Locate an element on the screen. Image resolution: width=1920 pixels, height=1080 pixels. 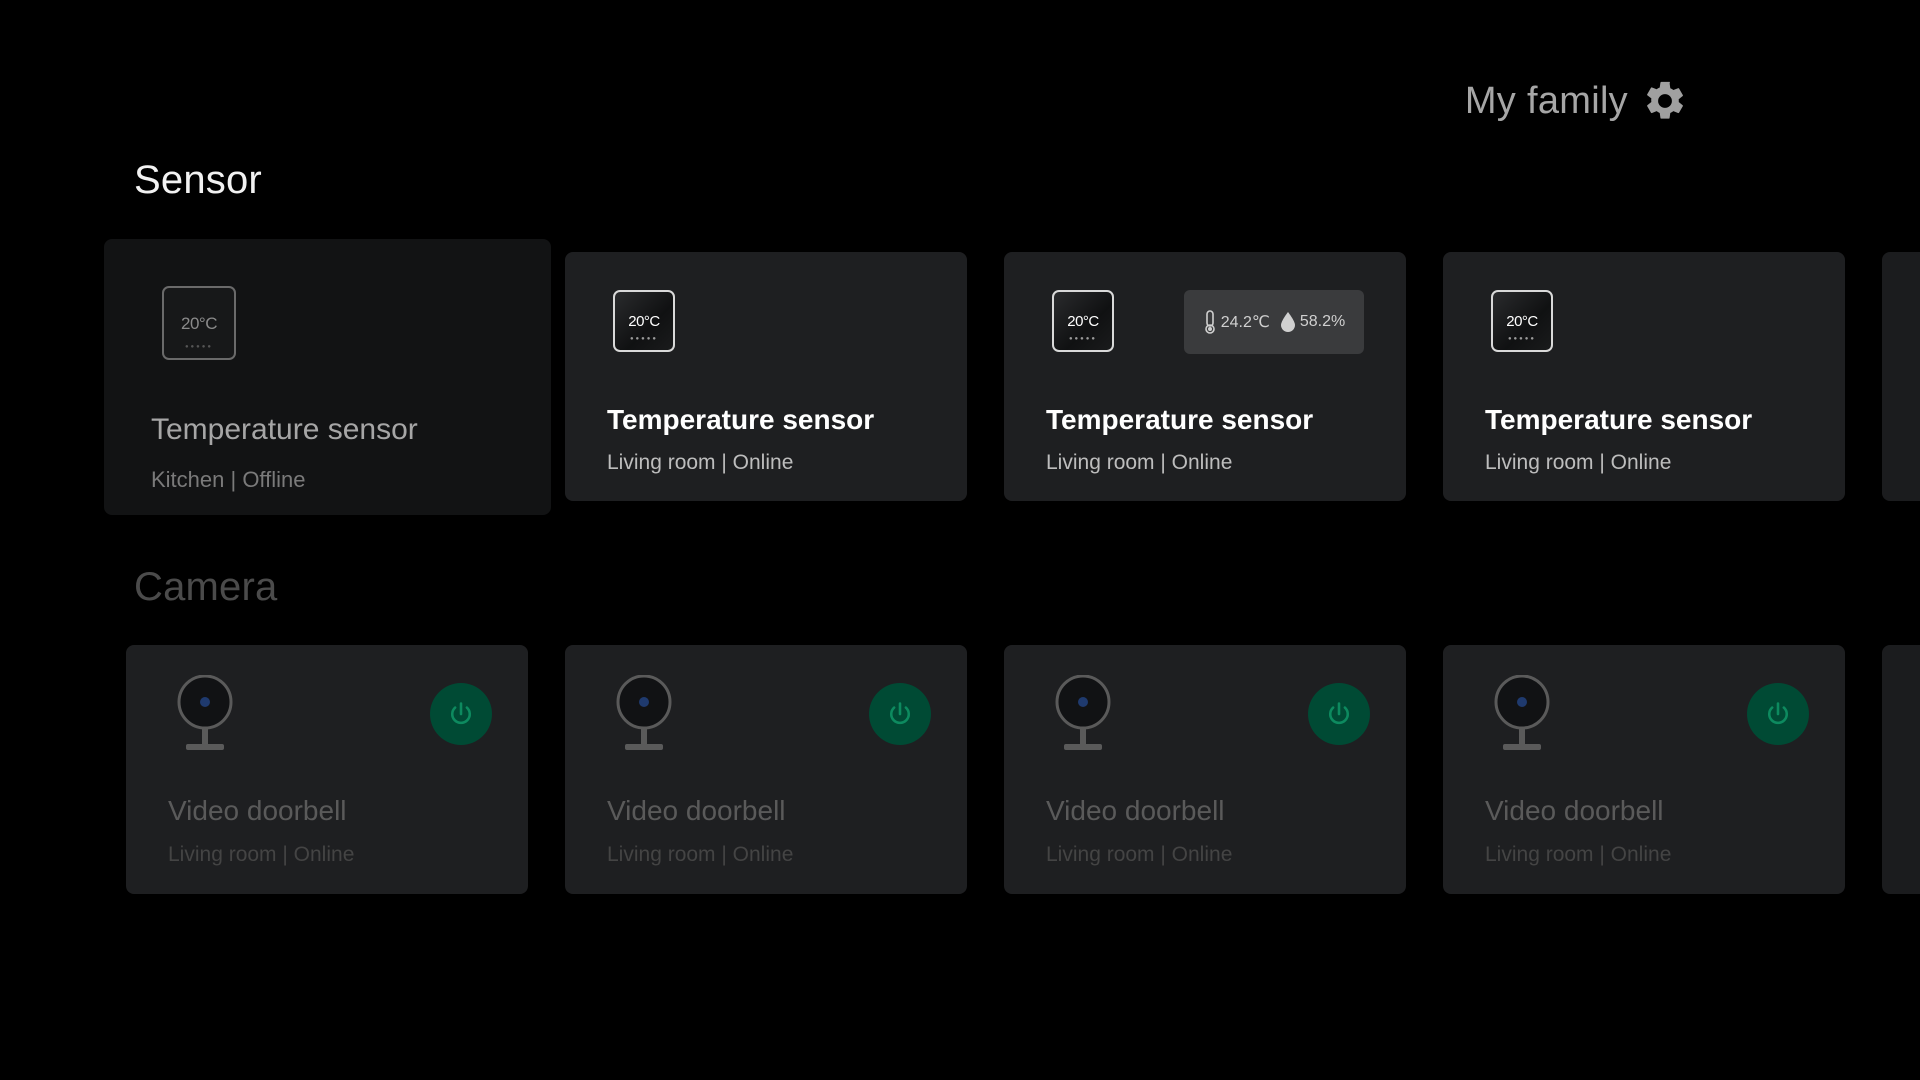
thermometer-icon is located at coordinates (1209, 322).